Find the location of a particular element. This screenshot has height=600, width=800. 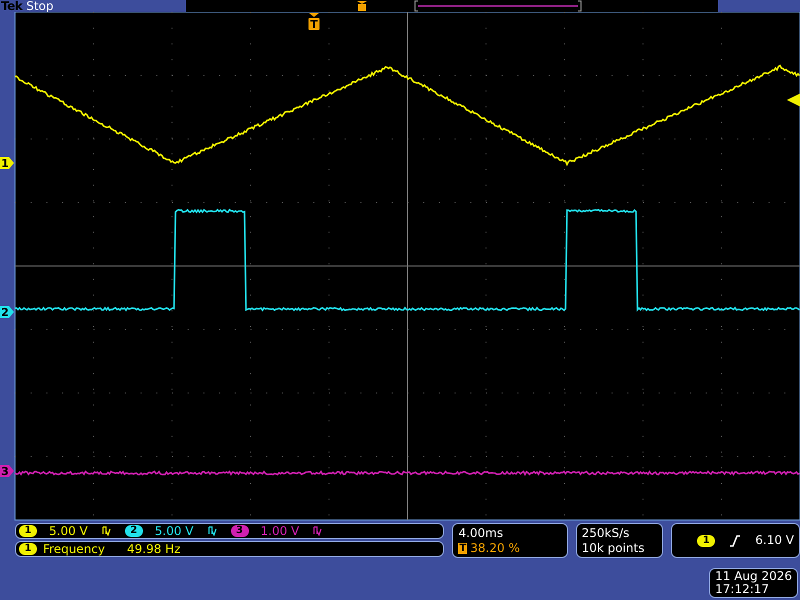

channel-badge: 3 is located at coordinates (239, 531).